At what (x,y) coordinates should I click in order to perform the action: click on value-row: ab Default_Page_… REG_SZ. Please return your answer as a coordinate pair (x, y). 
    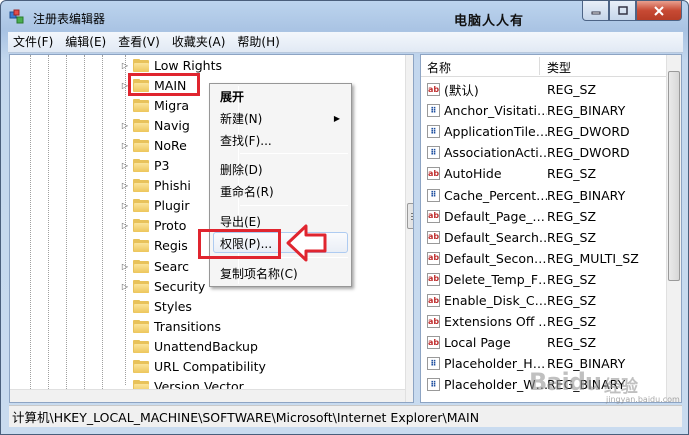
    Looking at the image, I should click on (543, 216).